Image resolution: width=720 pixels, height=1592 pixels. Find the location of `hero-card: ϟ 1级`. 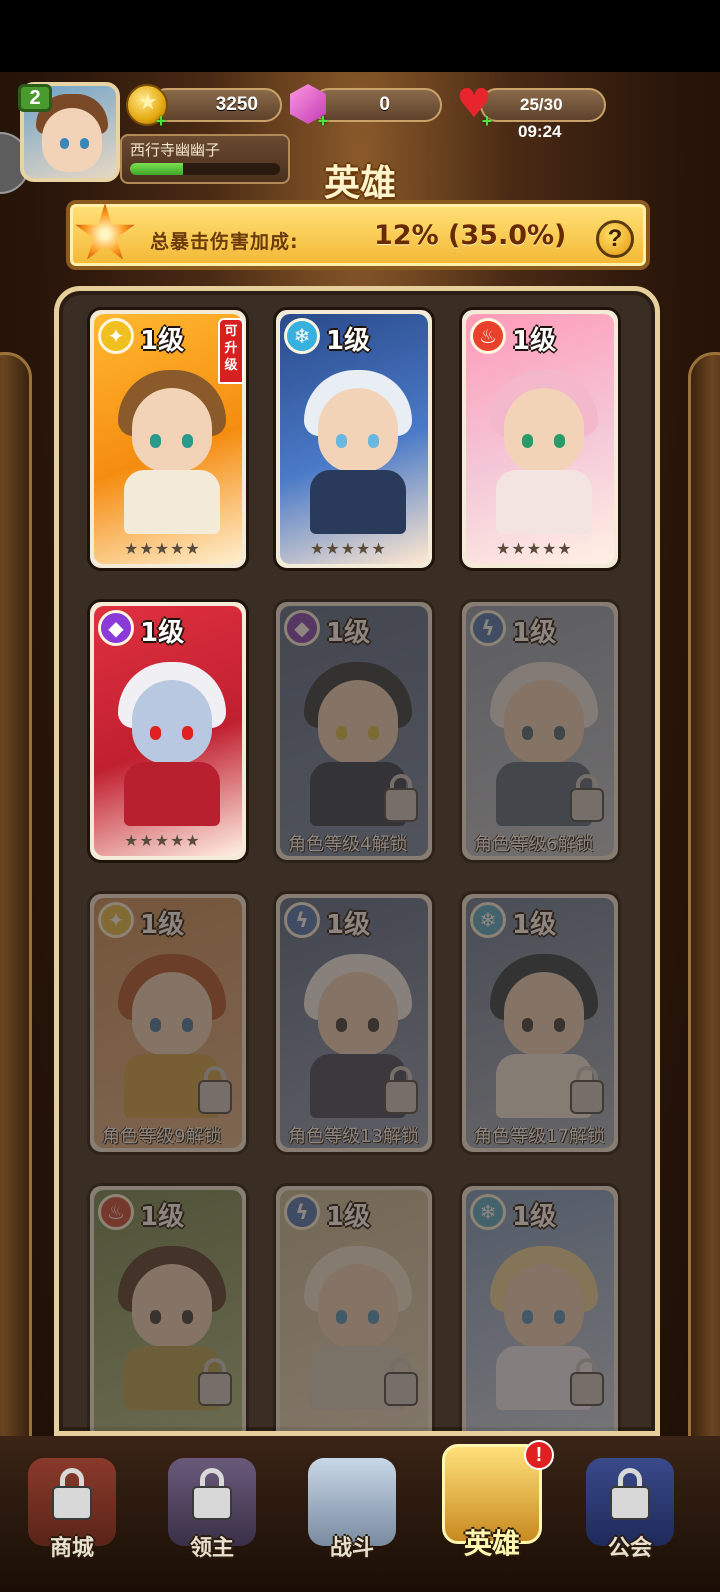

hero-card: ϟ 1级 is located at coordinates (354, 1307).